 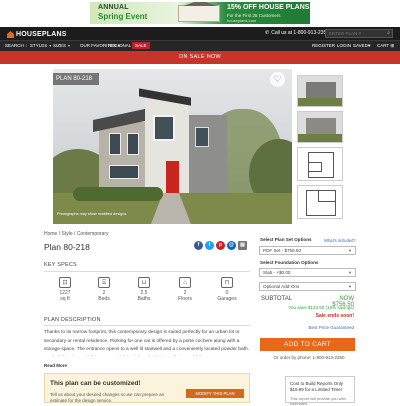 I want to click on phone-text: Call us at 1-800-913-2350, so click(x=300, y=33).